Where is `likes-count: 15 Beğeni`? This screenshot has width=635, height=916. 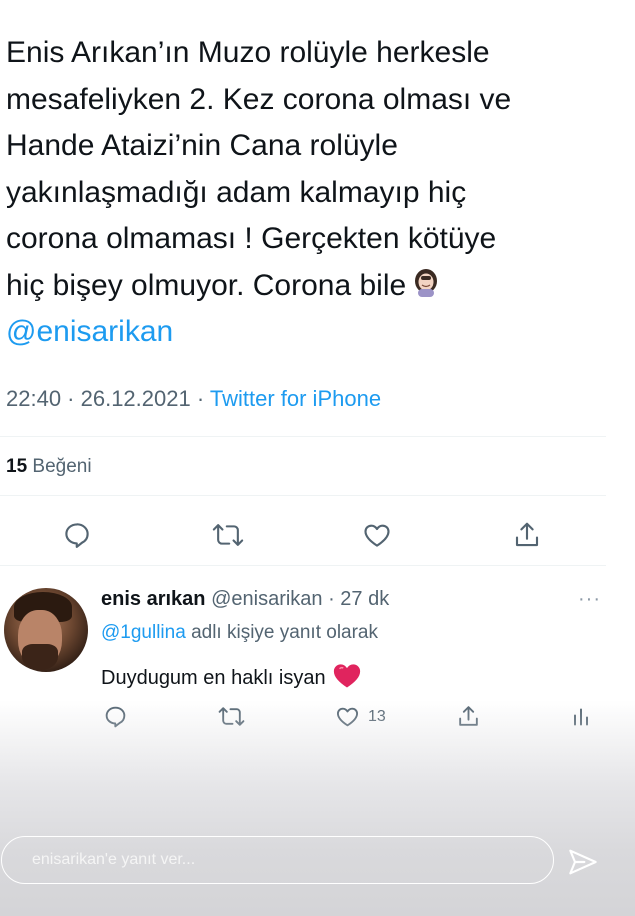
likes-count: 15 Beğeni is located at coordinates (49, 467).